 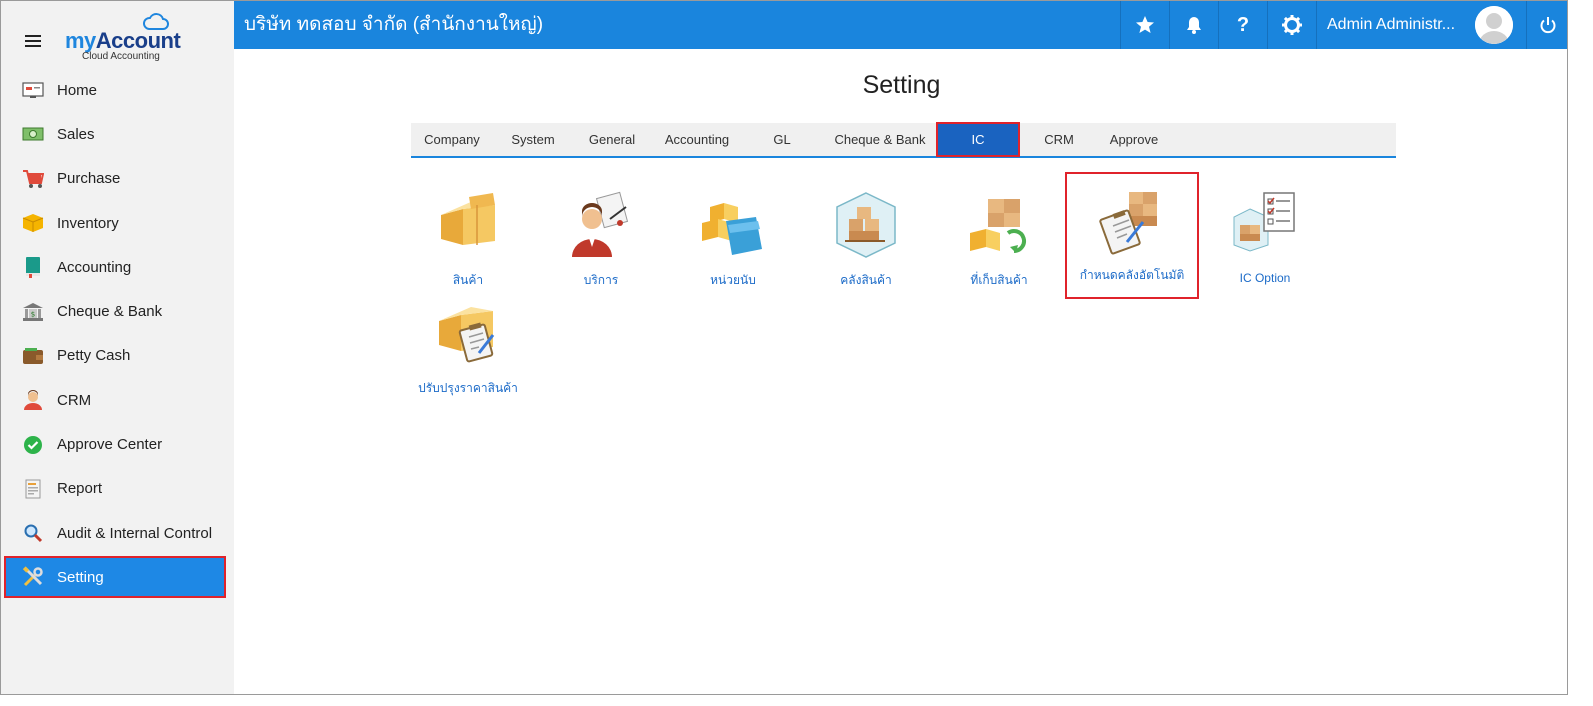 I want to click on tile-label: บริการ, so click(x=601, y=280).